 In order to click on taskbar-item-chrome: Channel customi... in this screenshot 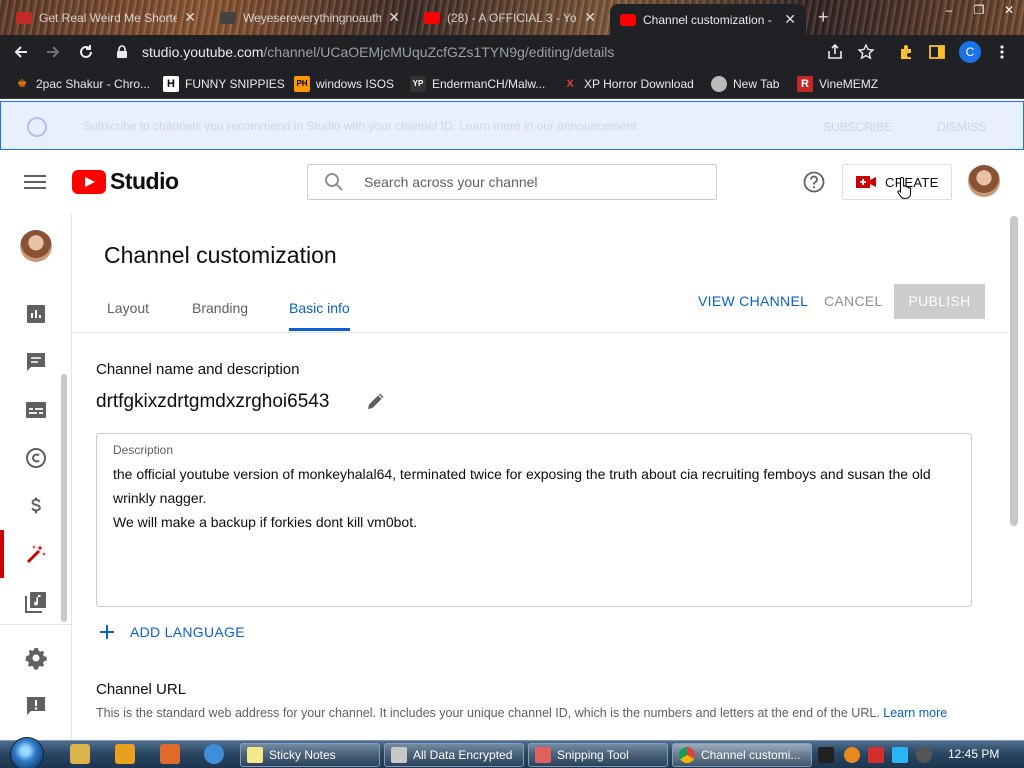, I will do `click(742, 755)`.